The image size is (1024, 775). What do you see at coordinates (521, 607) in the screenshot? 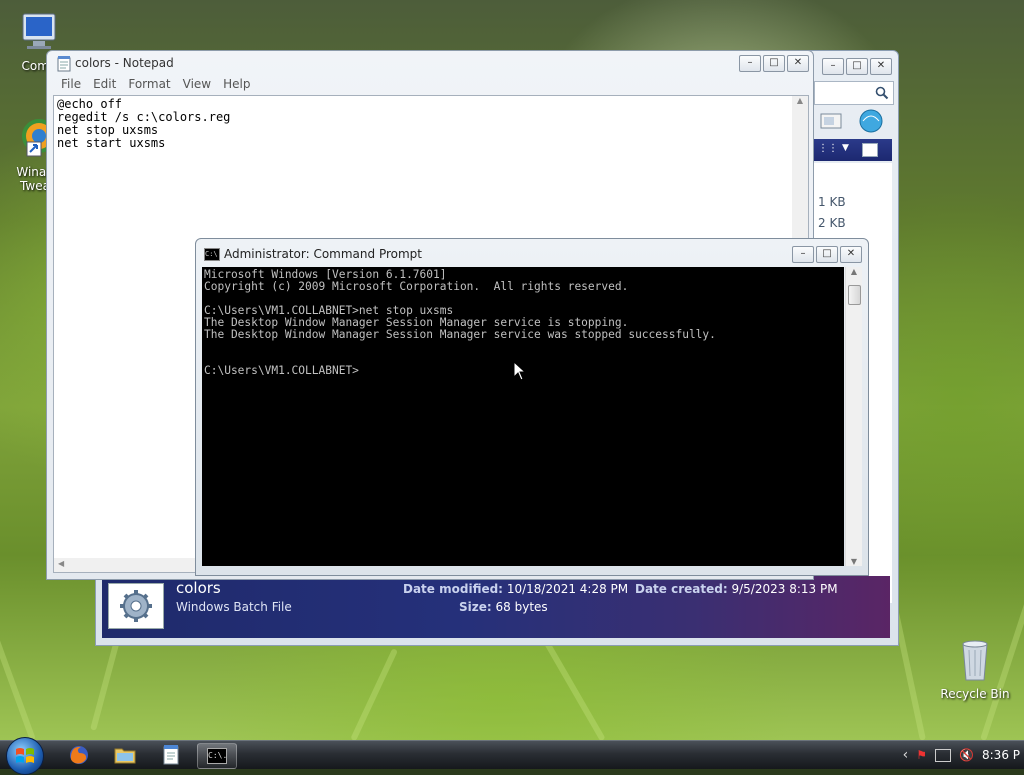
I see `size-value: 68 bytes` at bounding box center [521, 607].